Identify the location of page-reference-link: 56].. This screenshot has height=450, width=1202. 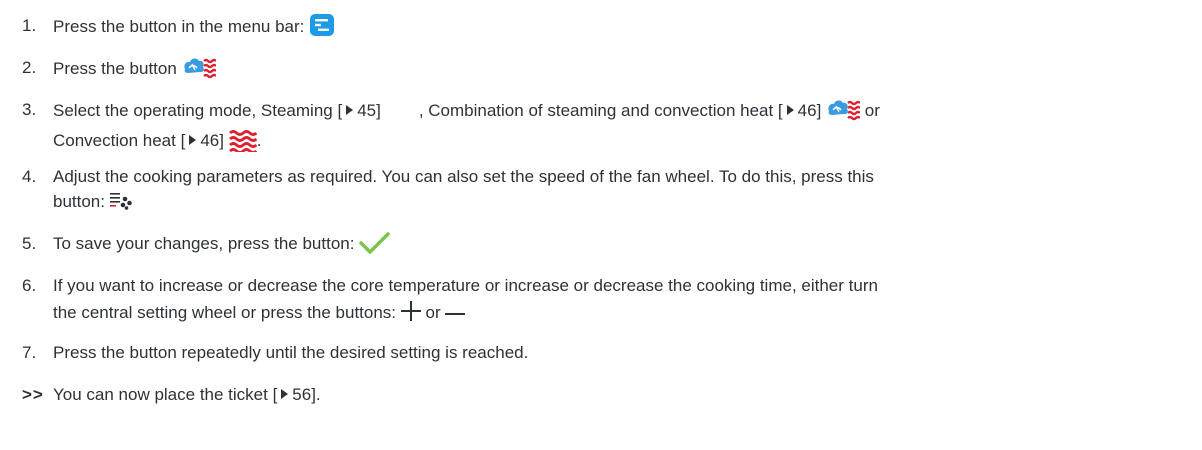
(306, 394).